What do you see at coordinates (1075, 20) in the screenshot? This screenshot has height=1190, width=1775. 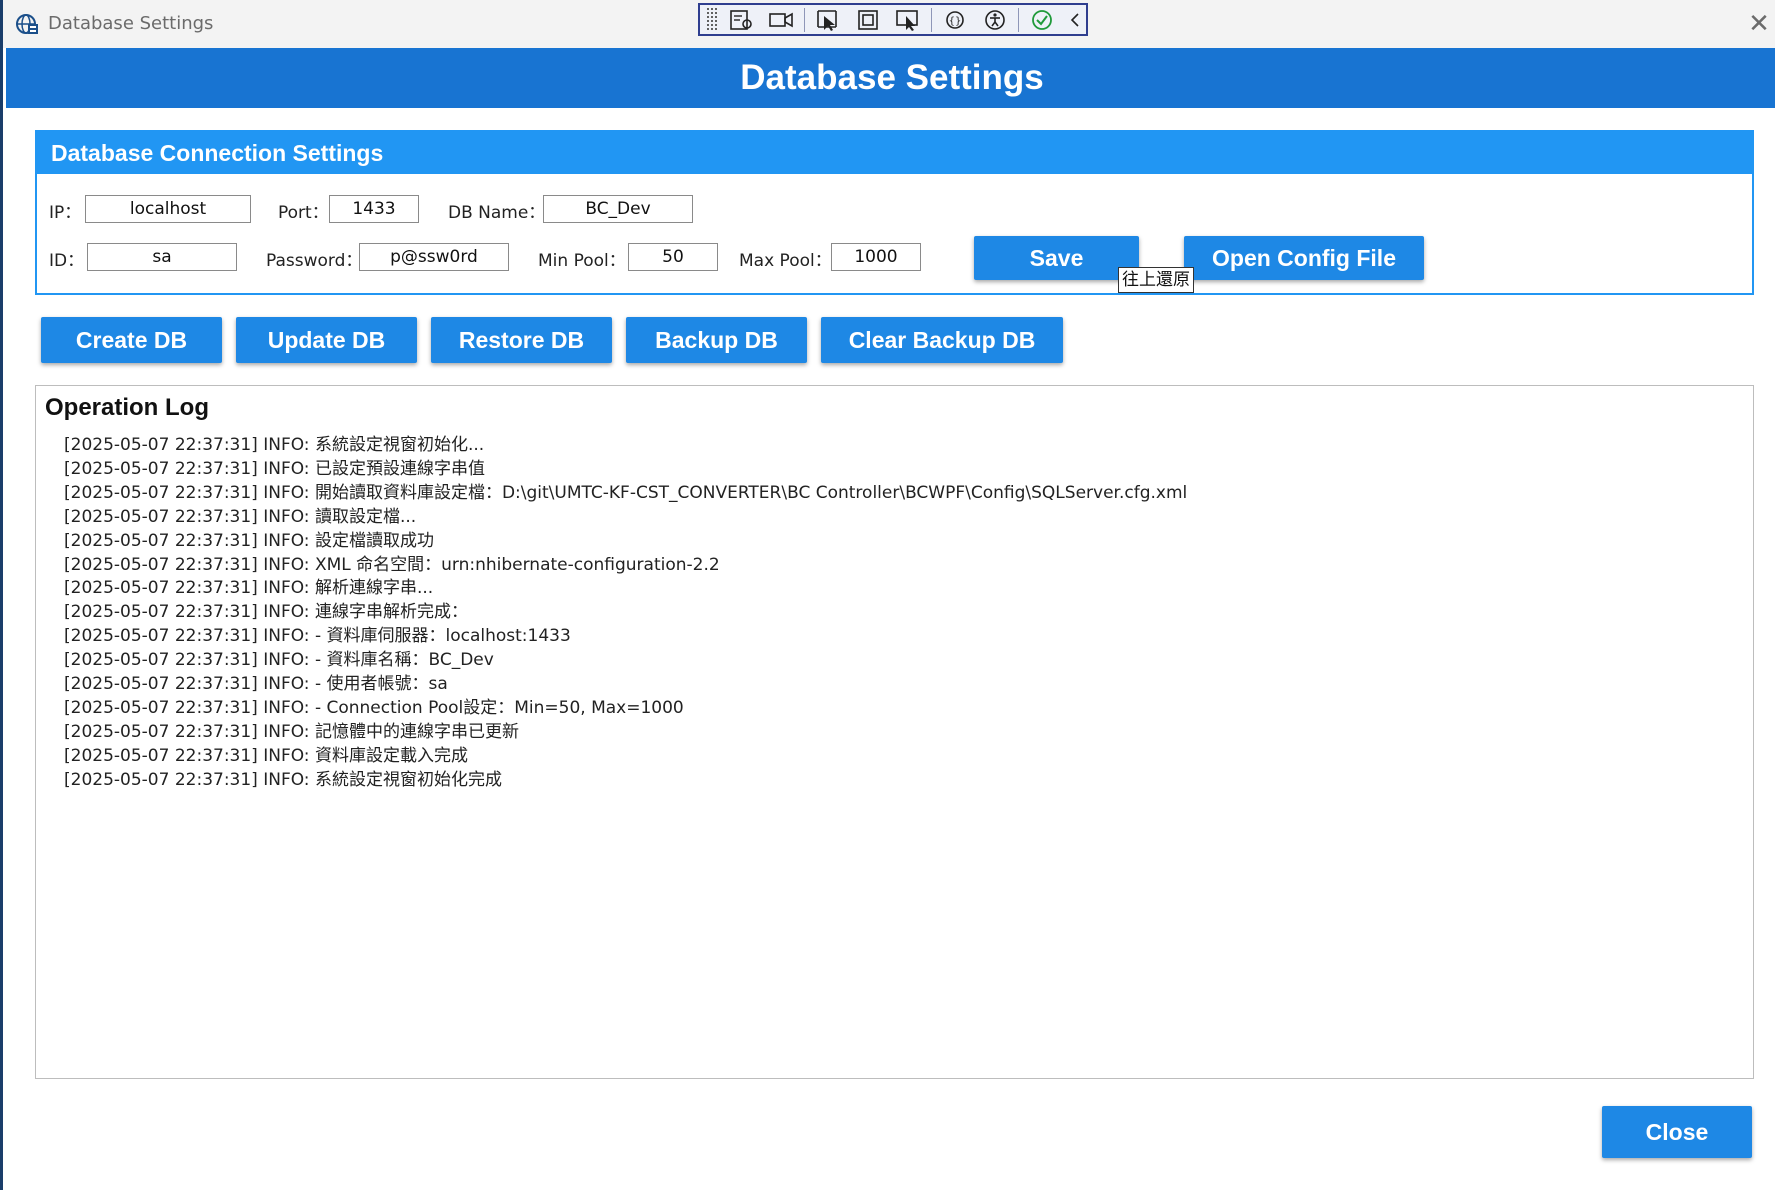 I see `collapse-icon` at bounding box center [1075, 20].